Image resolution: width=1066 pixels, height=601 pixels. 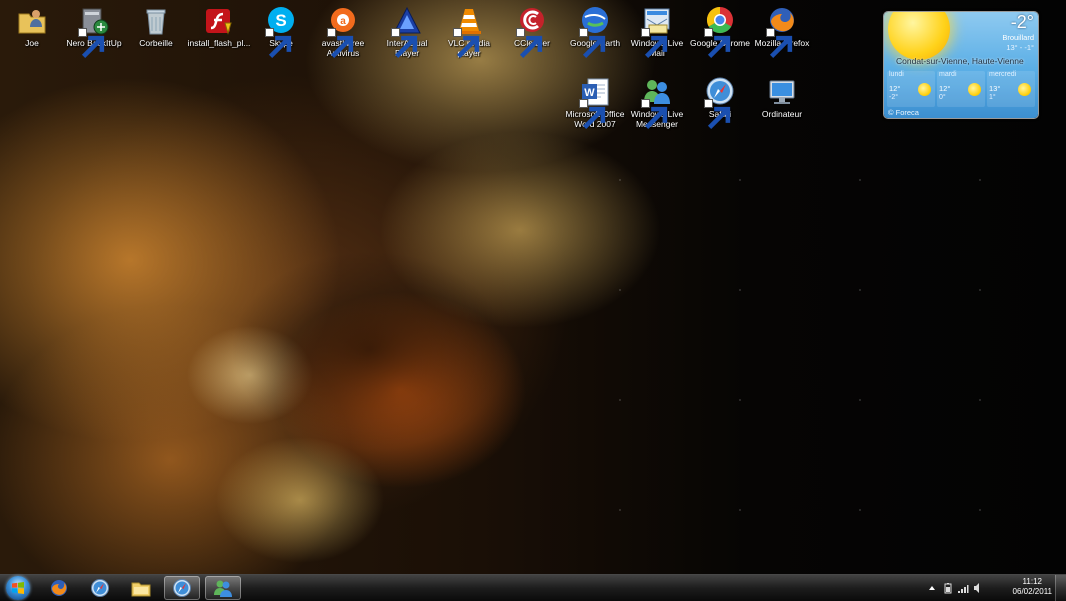 What do you see at coordinates (156, 43) in the screenshot?
I see `desktop-icon-label: Corbeille` at bounding box center [156, 43].